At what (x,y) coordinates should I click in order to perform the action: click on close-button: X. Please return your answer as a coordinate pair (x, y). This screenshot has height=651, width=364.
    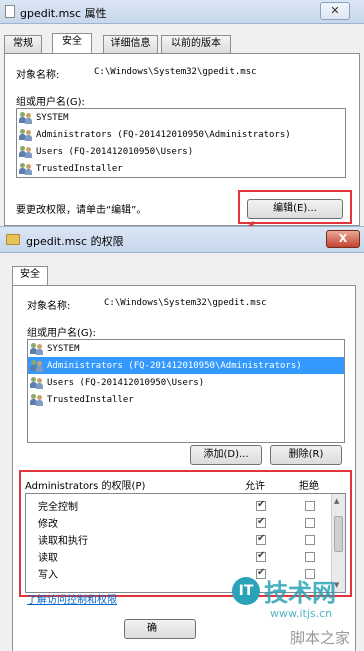
    Looking at the image, I should click on (343, 239).